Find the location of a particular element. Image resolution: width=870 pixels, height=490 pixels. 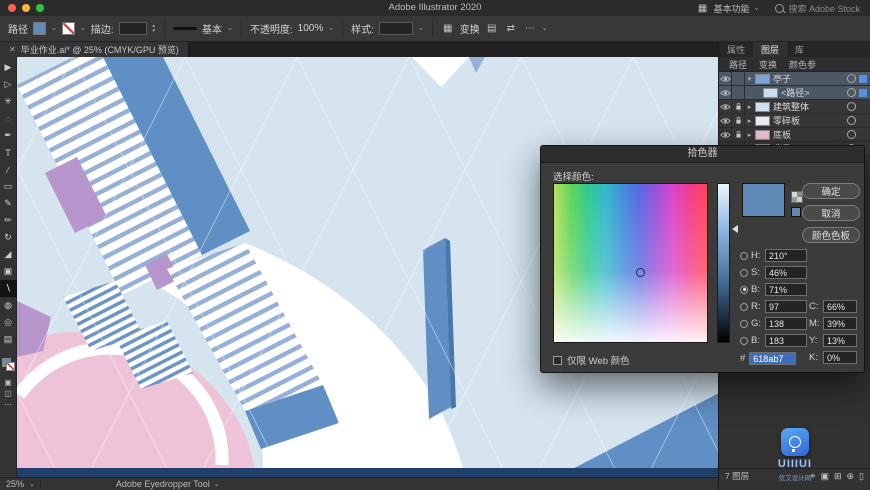

delete-layer-icon: ▯ is located at coordinates (861, 476).